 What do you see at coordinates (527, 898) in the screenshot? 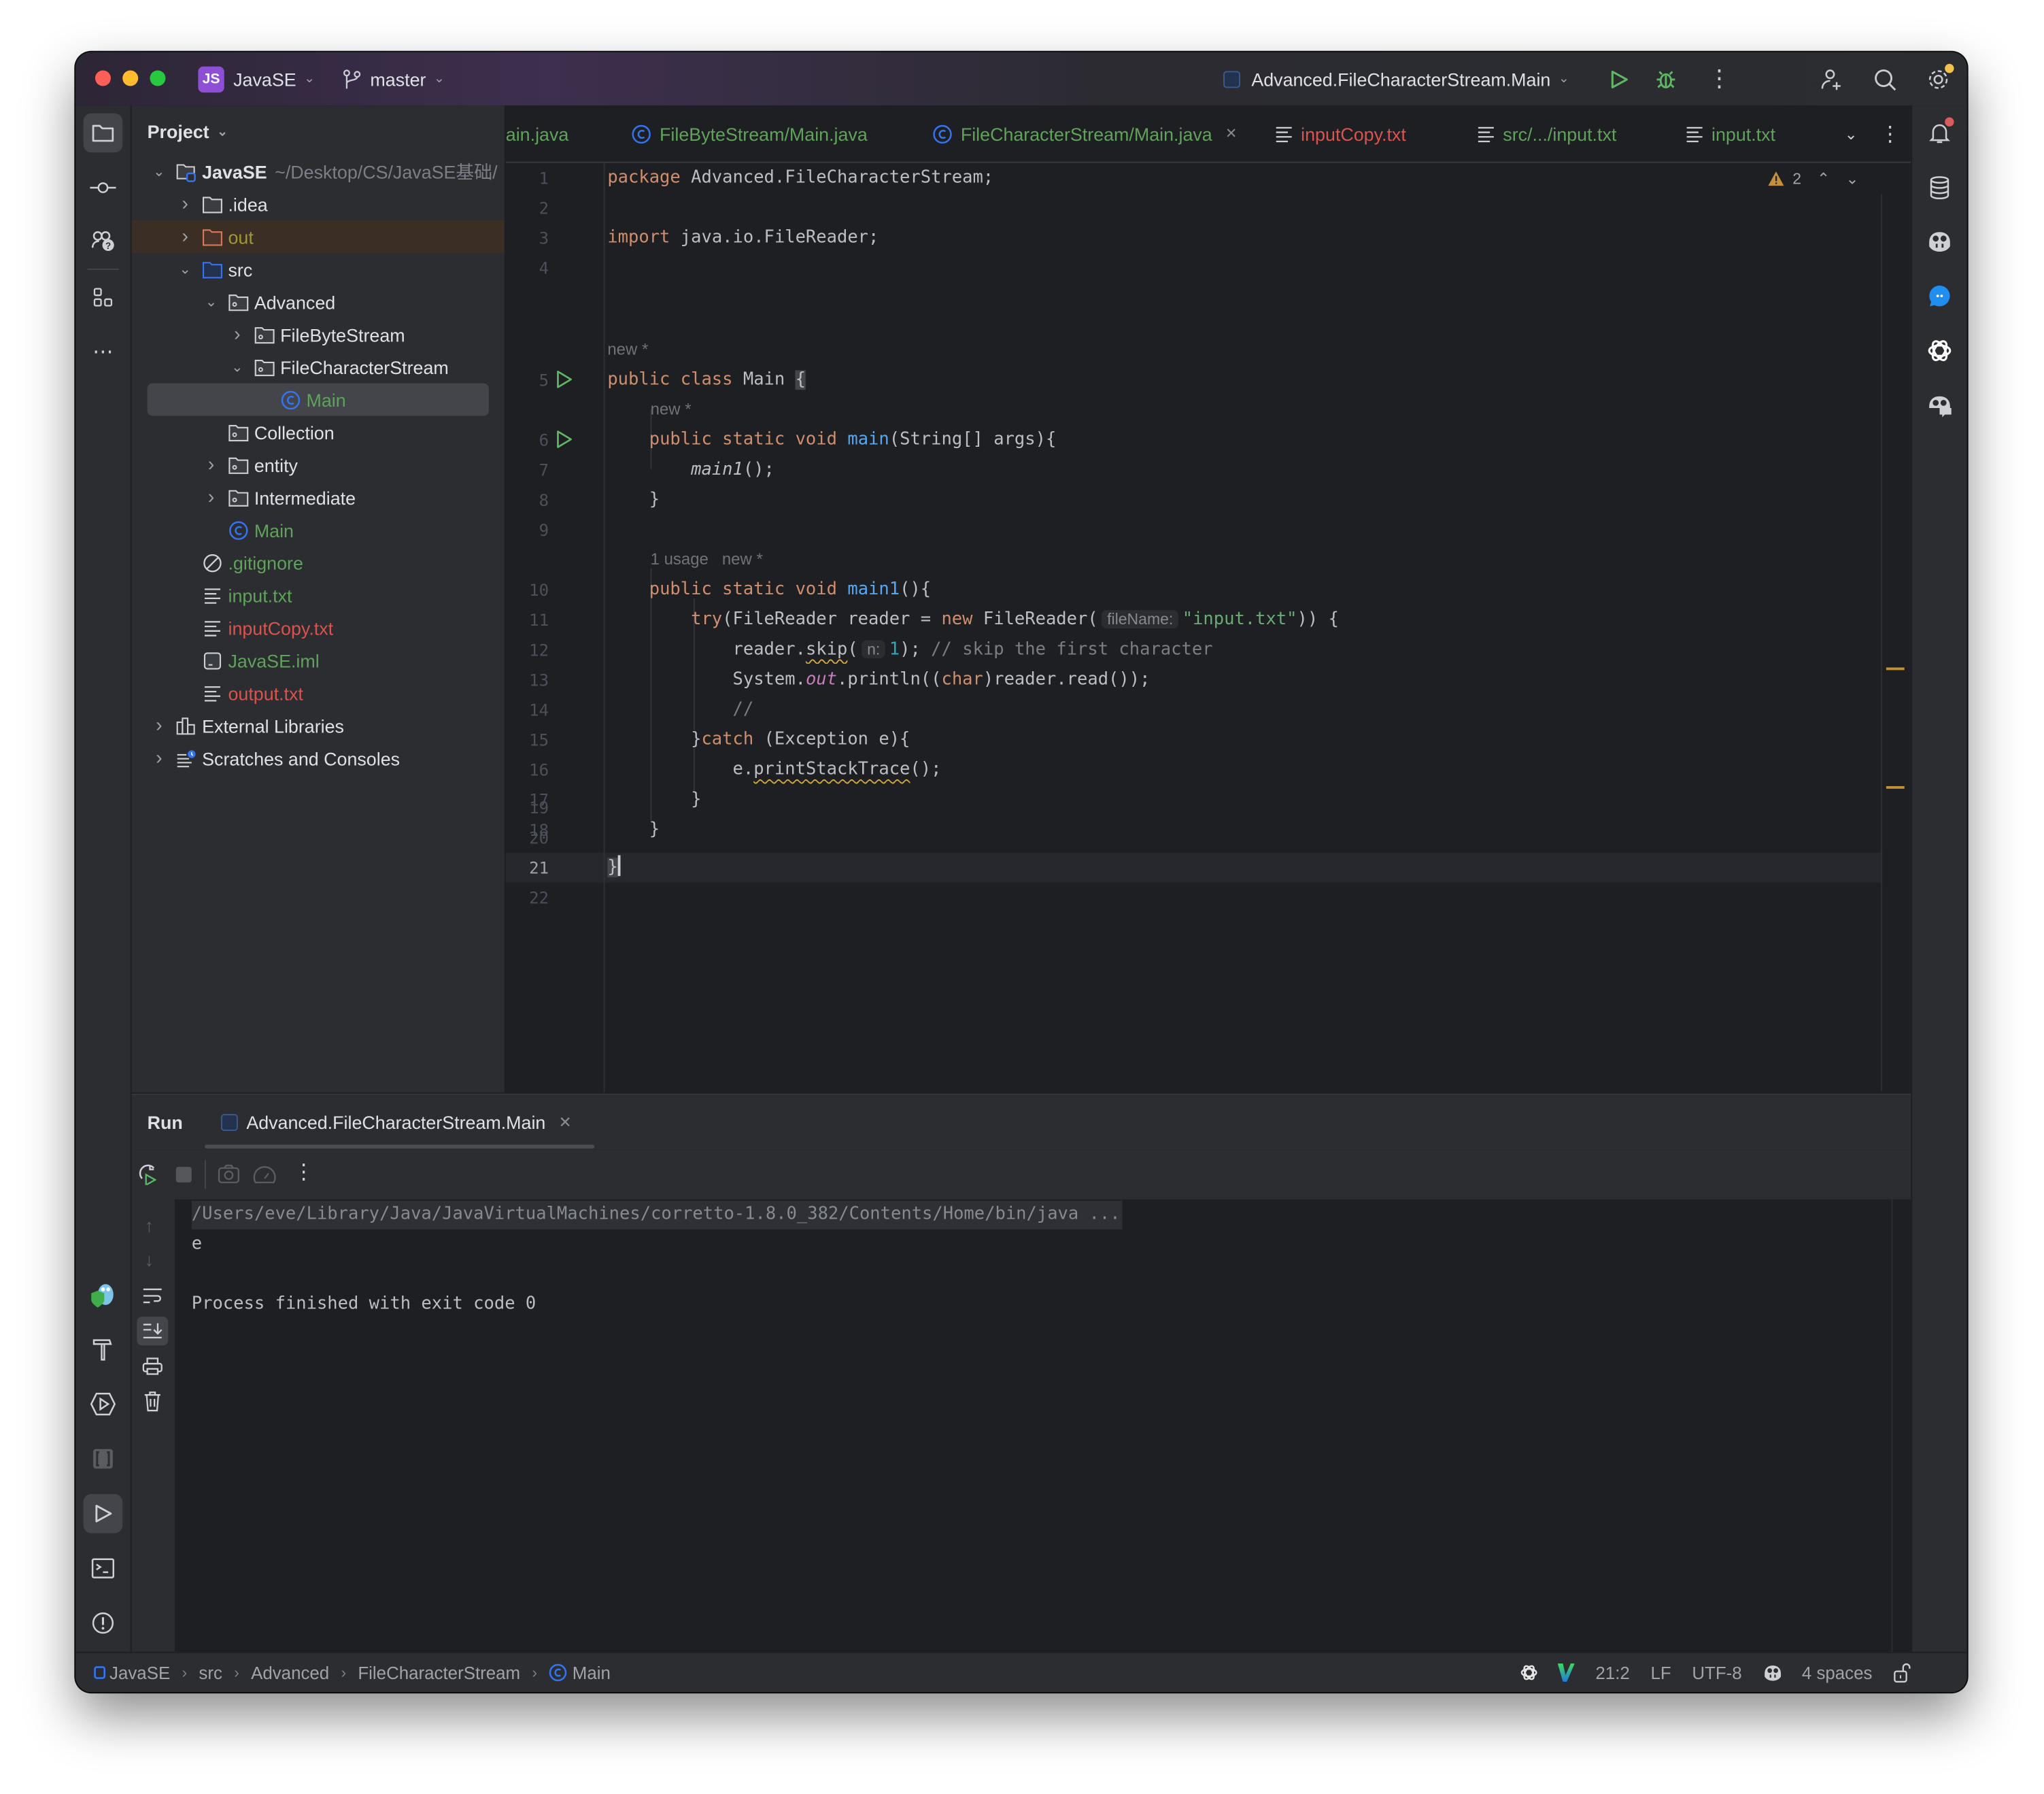
I see `line-number: 22` at bounding box center [527, 898].